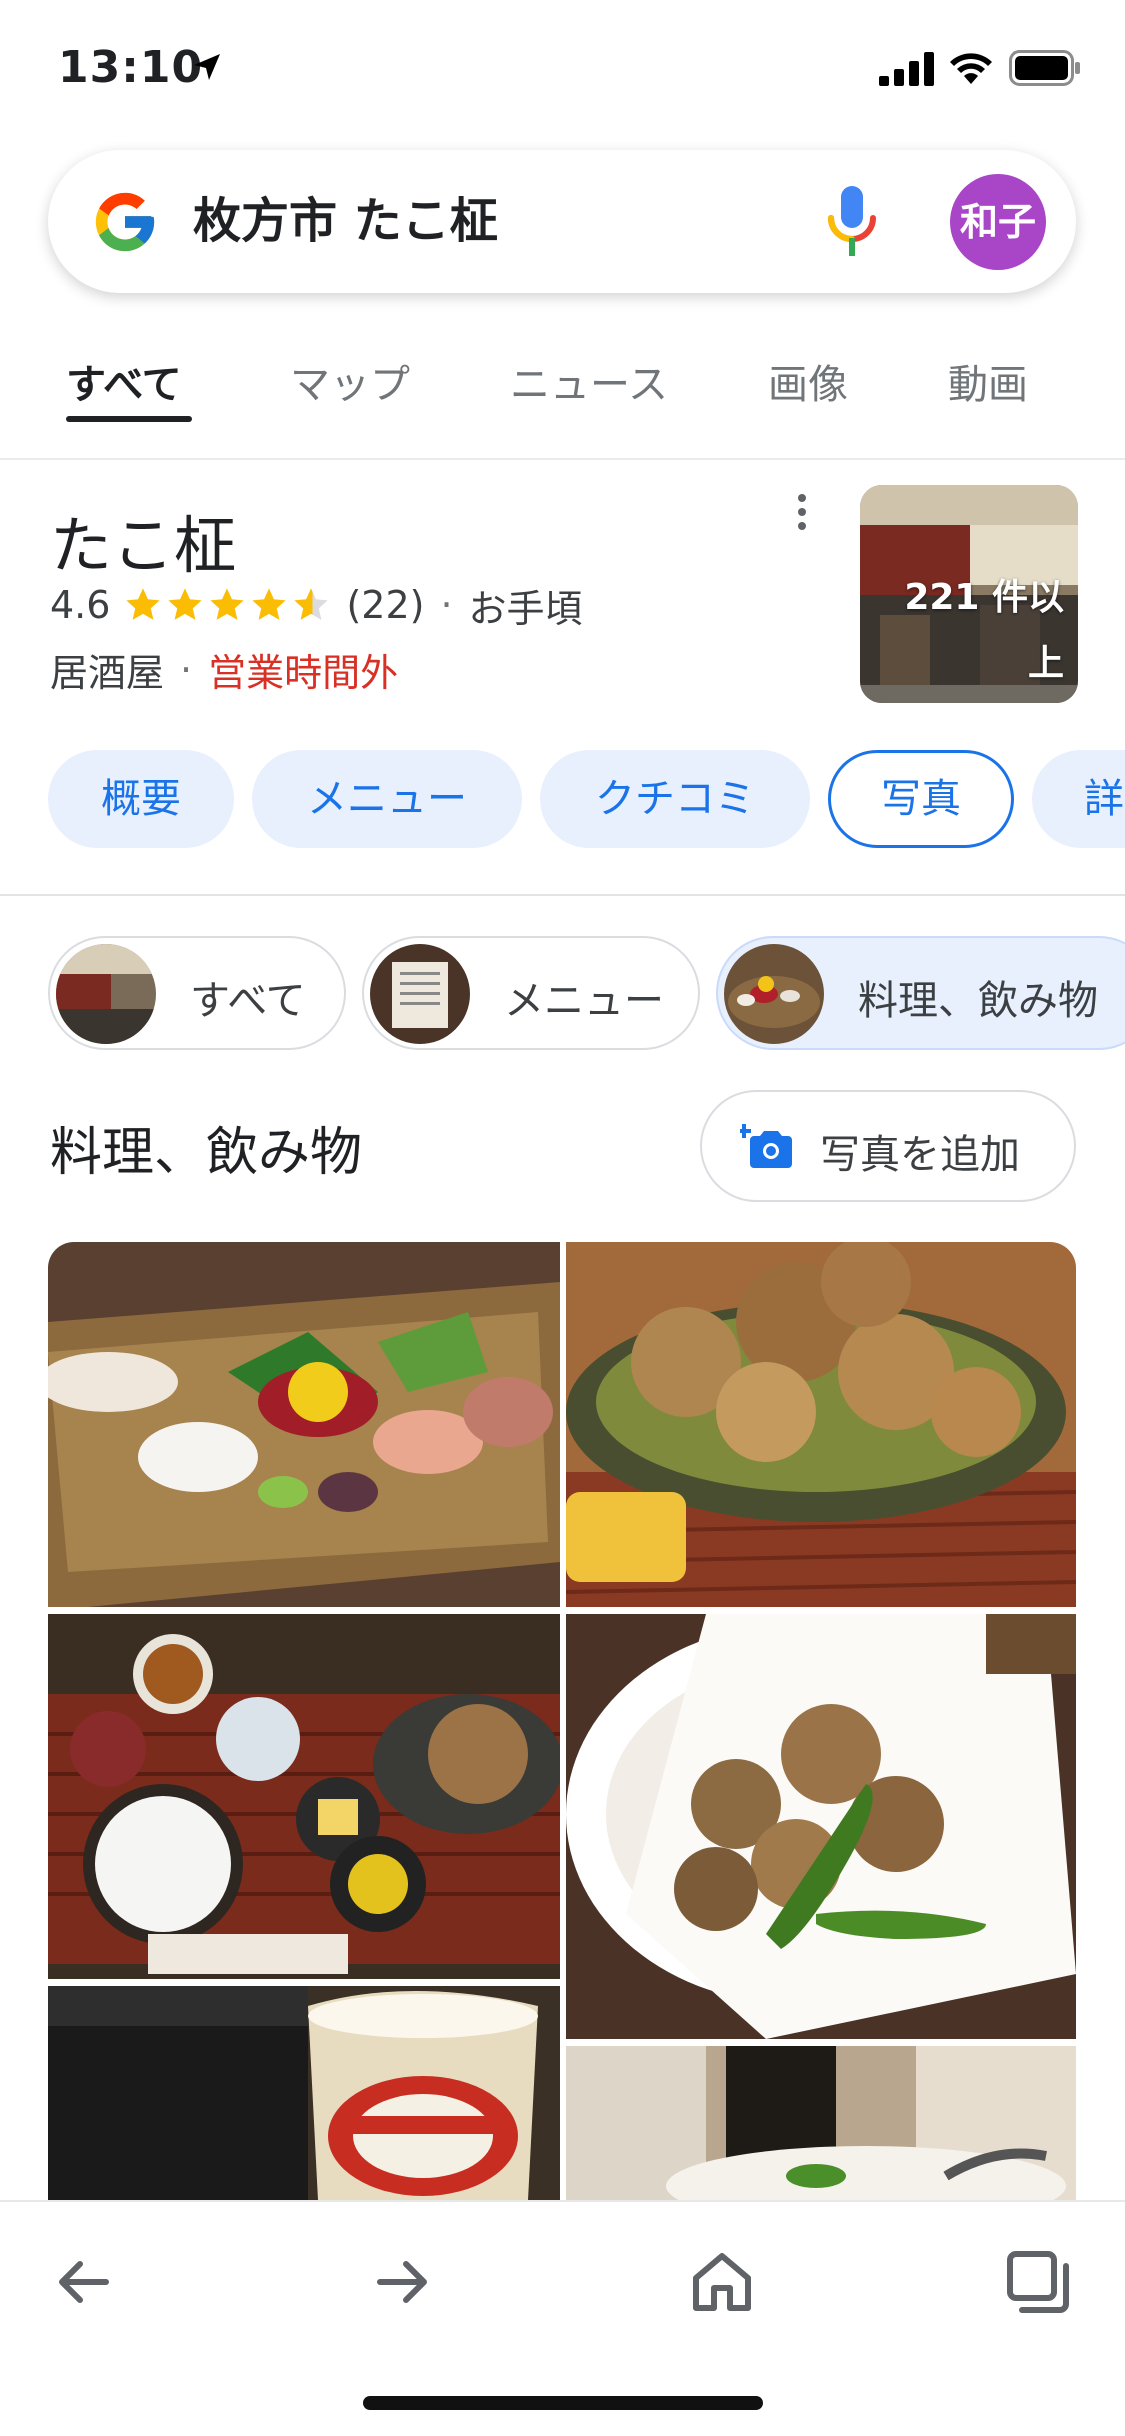  What do you see at coordinates (206, 1153) in the screenshot?
I see `photo-section-title: 料理、飲み物` at bounding box center [206, 1153].